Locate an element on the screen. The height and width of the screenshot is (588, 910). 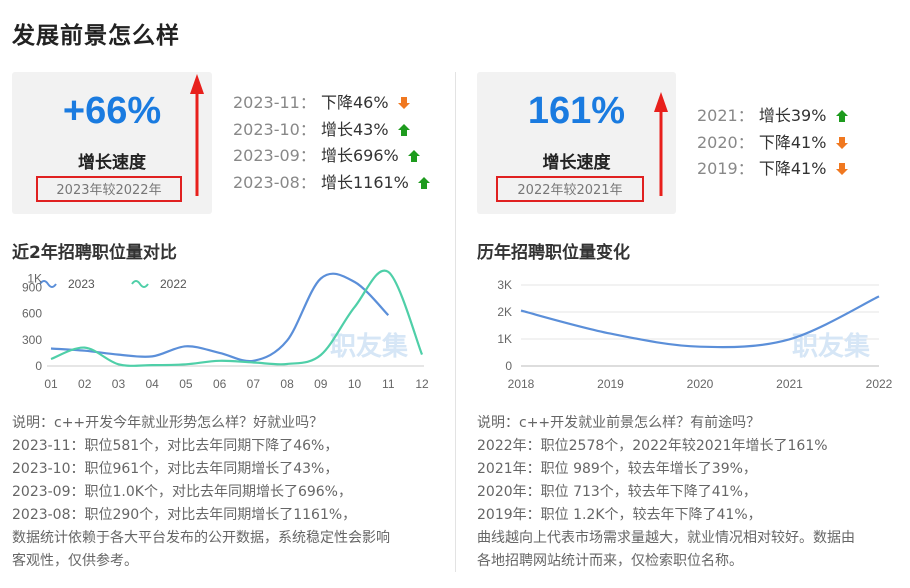
y-tick-label: 2K is located at coordinates (504, 312).